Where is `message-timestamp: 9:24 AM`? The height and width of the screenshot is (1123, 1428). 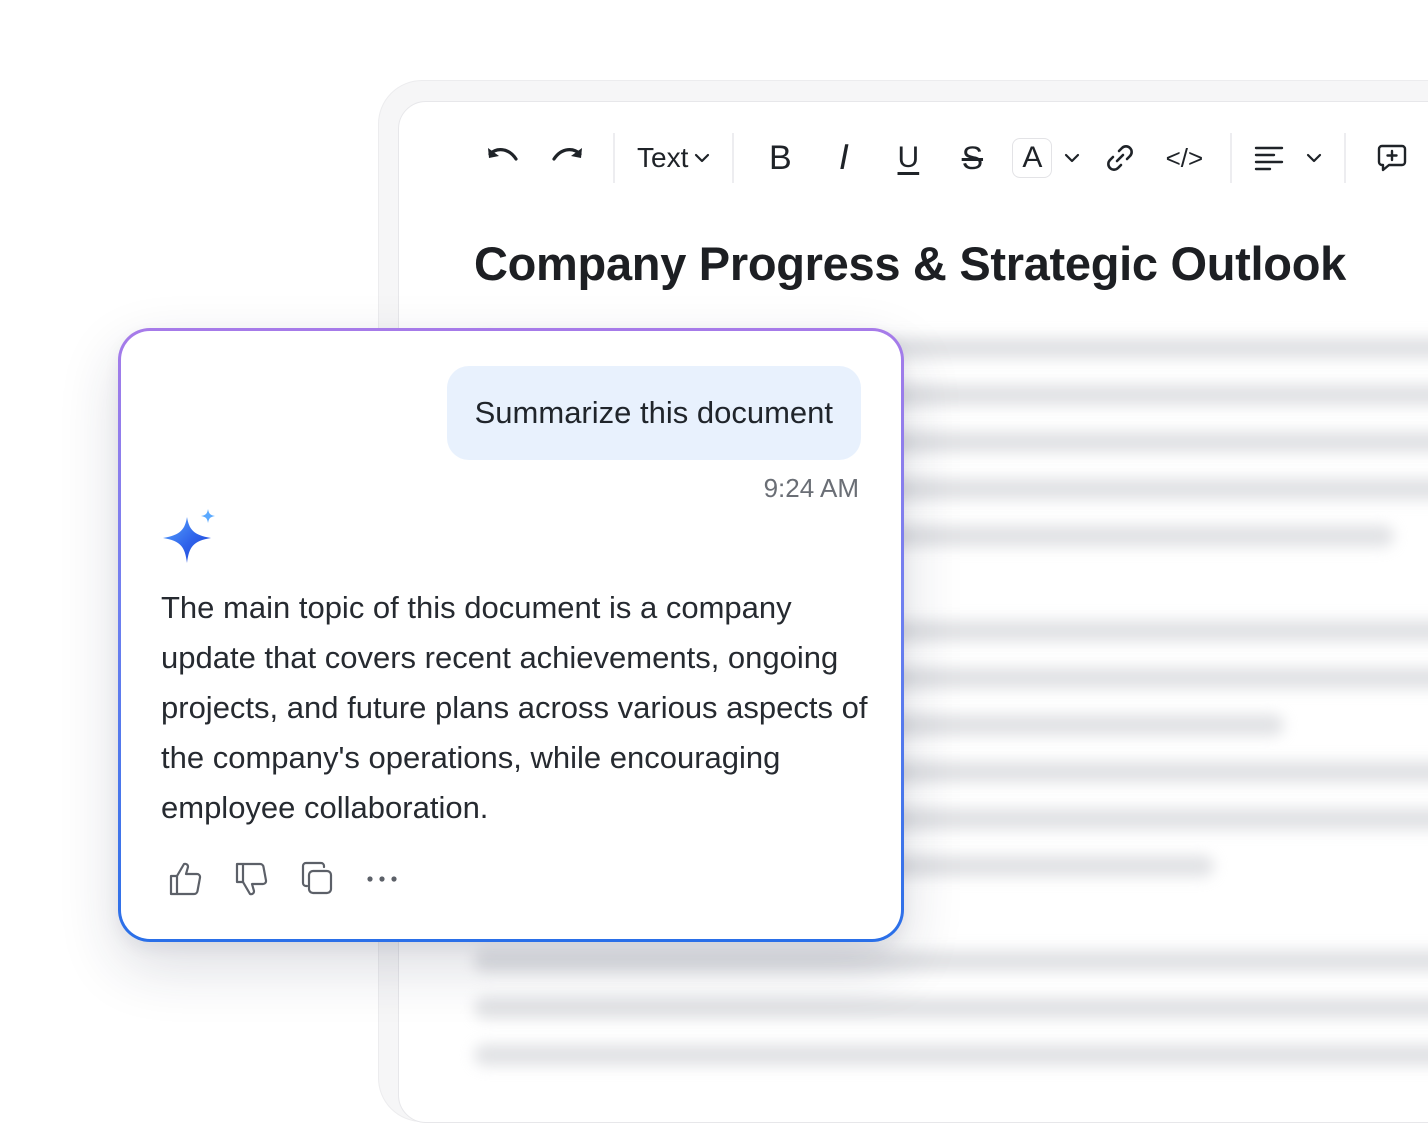
message-timestamp: 9:24 AM is located at coordinates (811, 488).